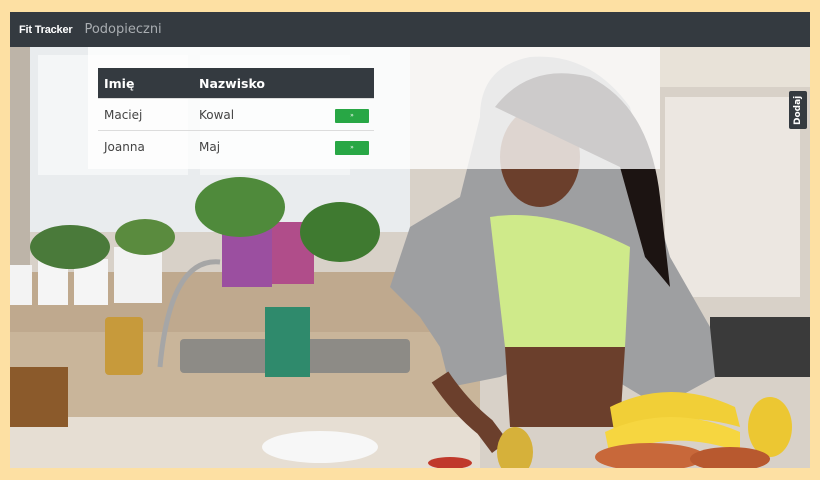 The image size is (820, 480). I want to click on nav-link-podopieczni: Podopieczni, so click(122, 29).